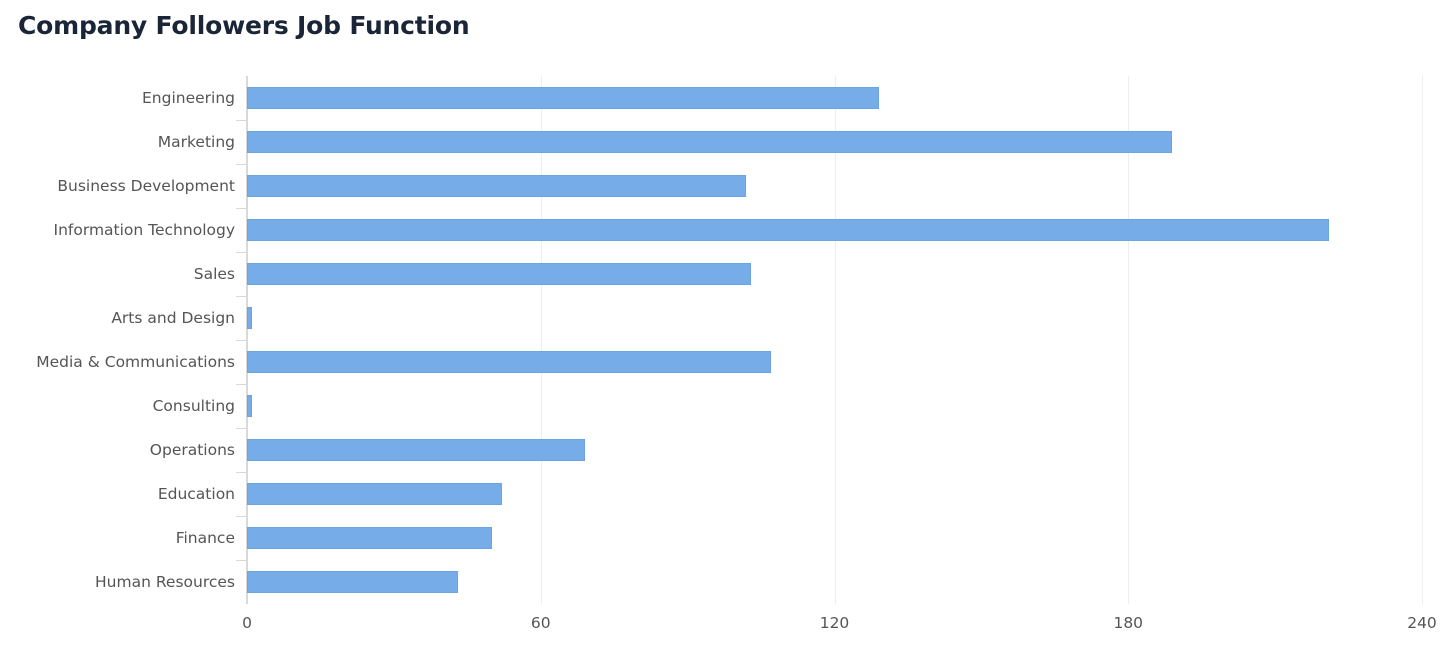  Describe the element at coordinates (540, 623) in the screenshot. I see `x-axis-tick-label: 60` at that location.